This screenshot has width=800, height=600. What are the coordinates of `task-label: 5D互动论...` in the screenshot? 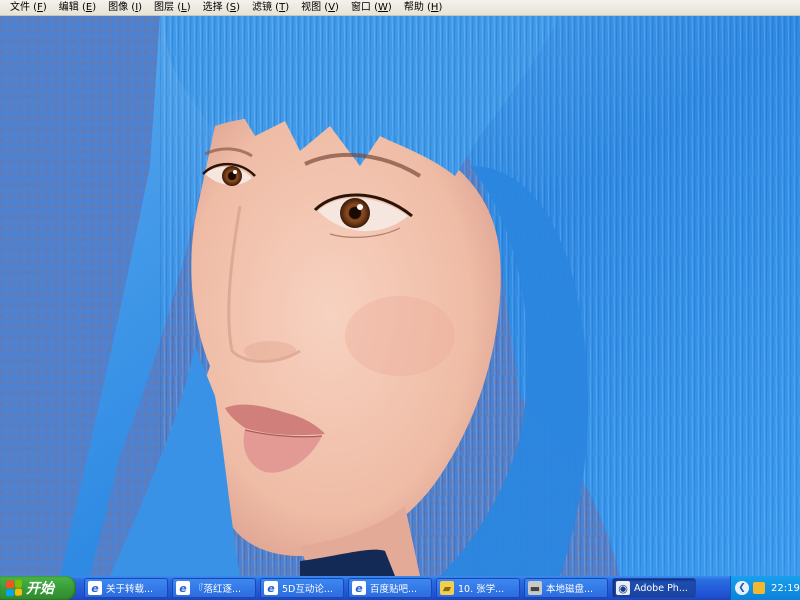 It's located at (307, 589).